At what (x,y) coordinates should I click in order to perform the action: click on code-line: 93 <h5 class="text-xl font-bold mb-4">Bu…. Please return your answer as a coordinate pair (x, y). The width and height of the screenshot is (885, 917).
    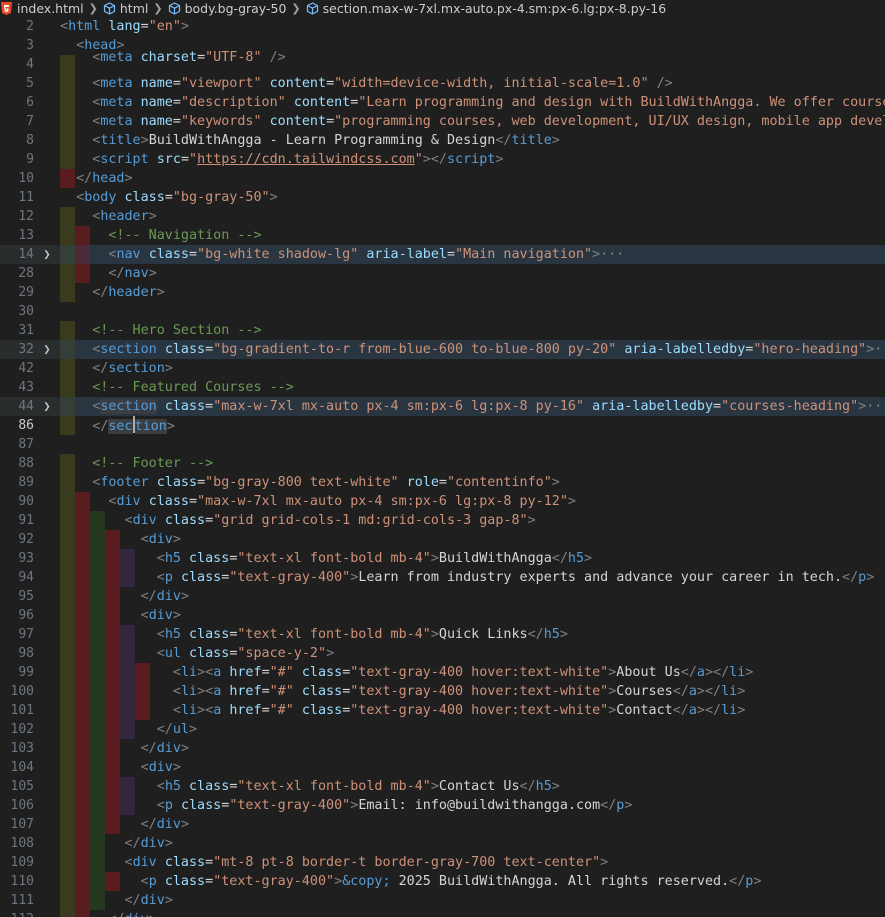
    Looking at the image, I should click on (442, 558).